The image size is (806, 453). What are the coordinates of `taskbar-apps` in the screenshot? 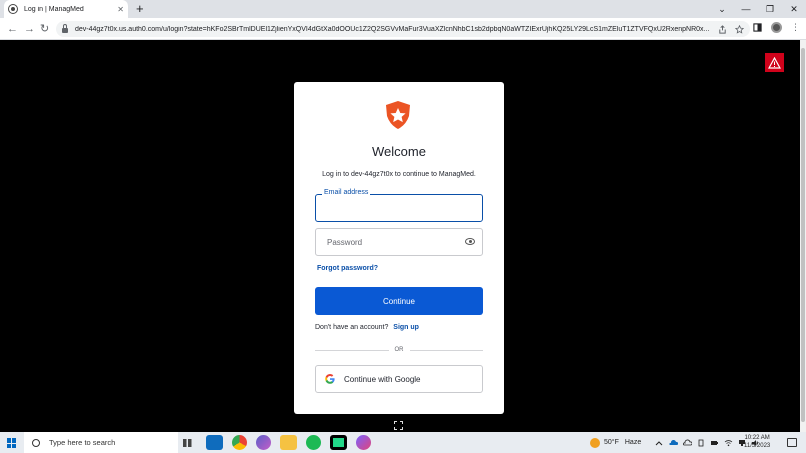 It's located at (275, 442).